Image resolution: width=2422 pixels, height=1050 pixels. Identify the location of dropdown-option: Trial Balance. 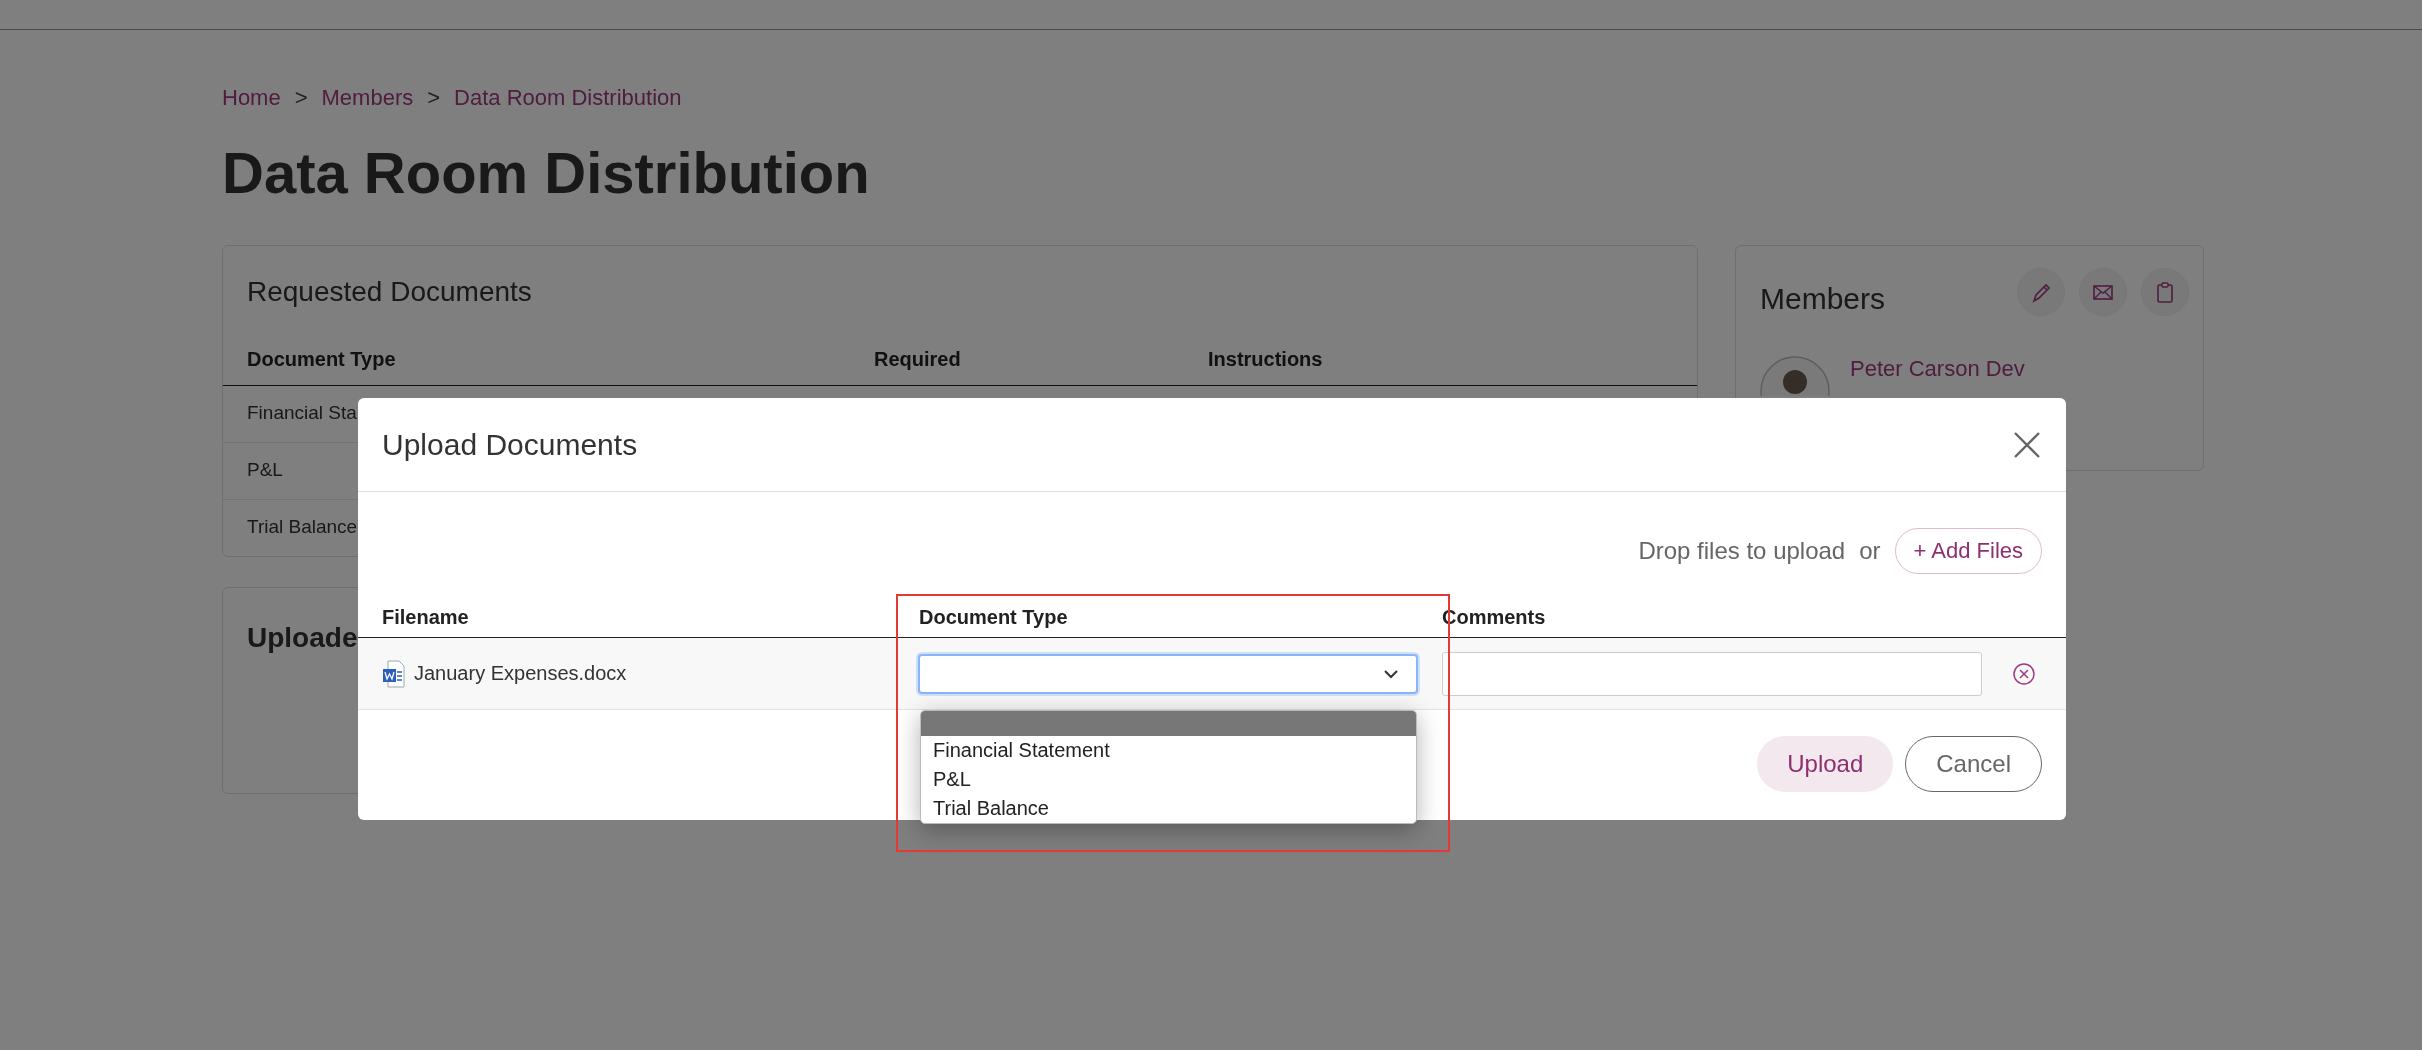
(1168, 808).